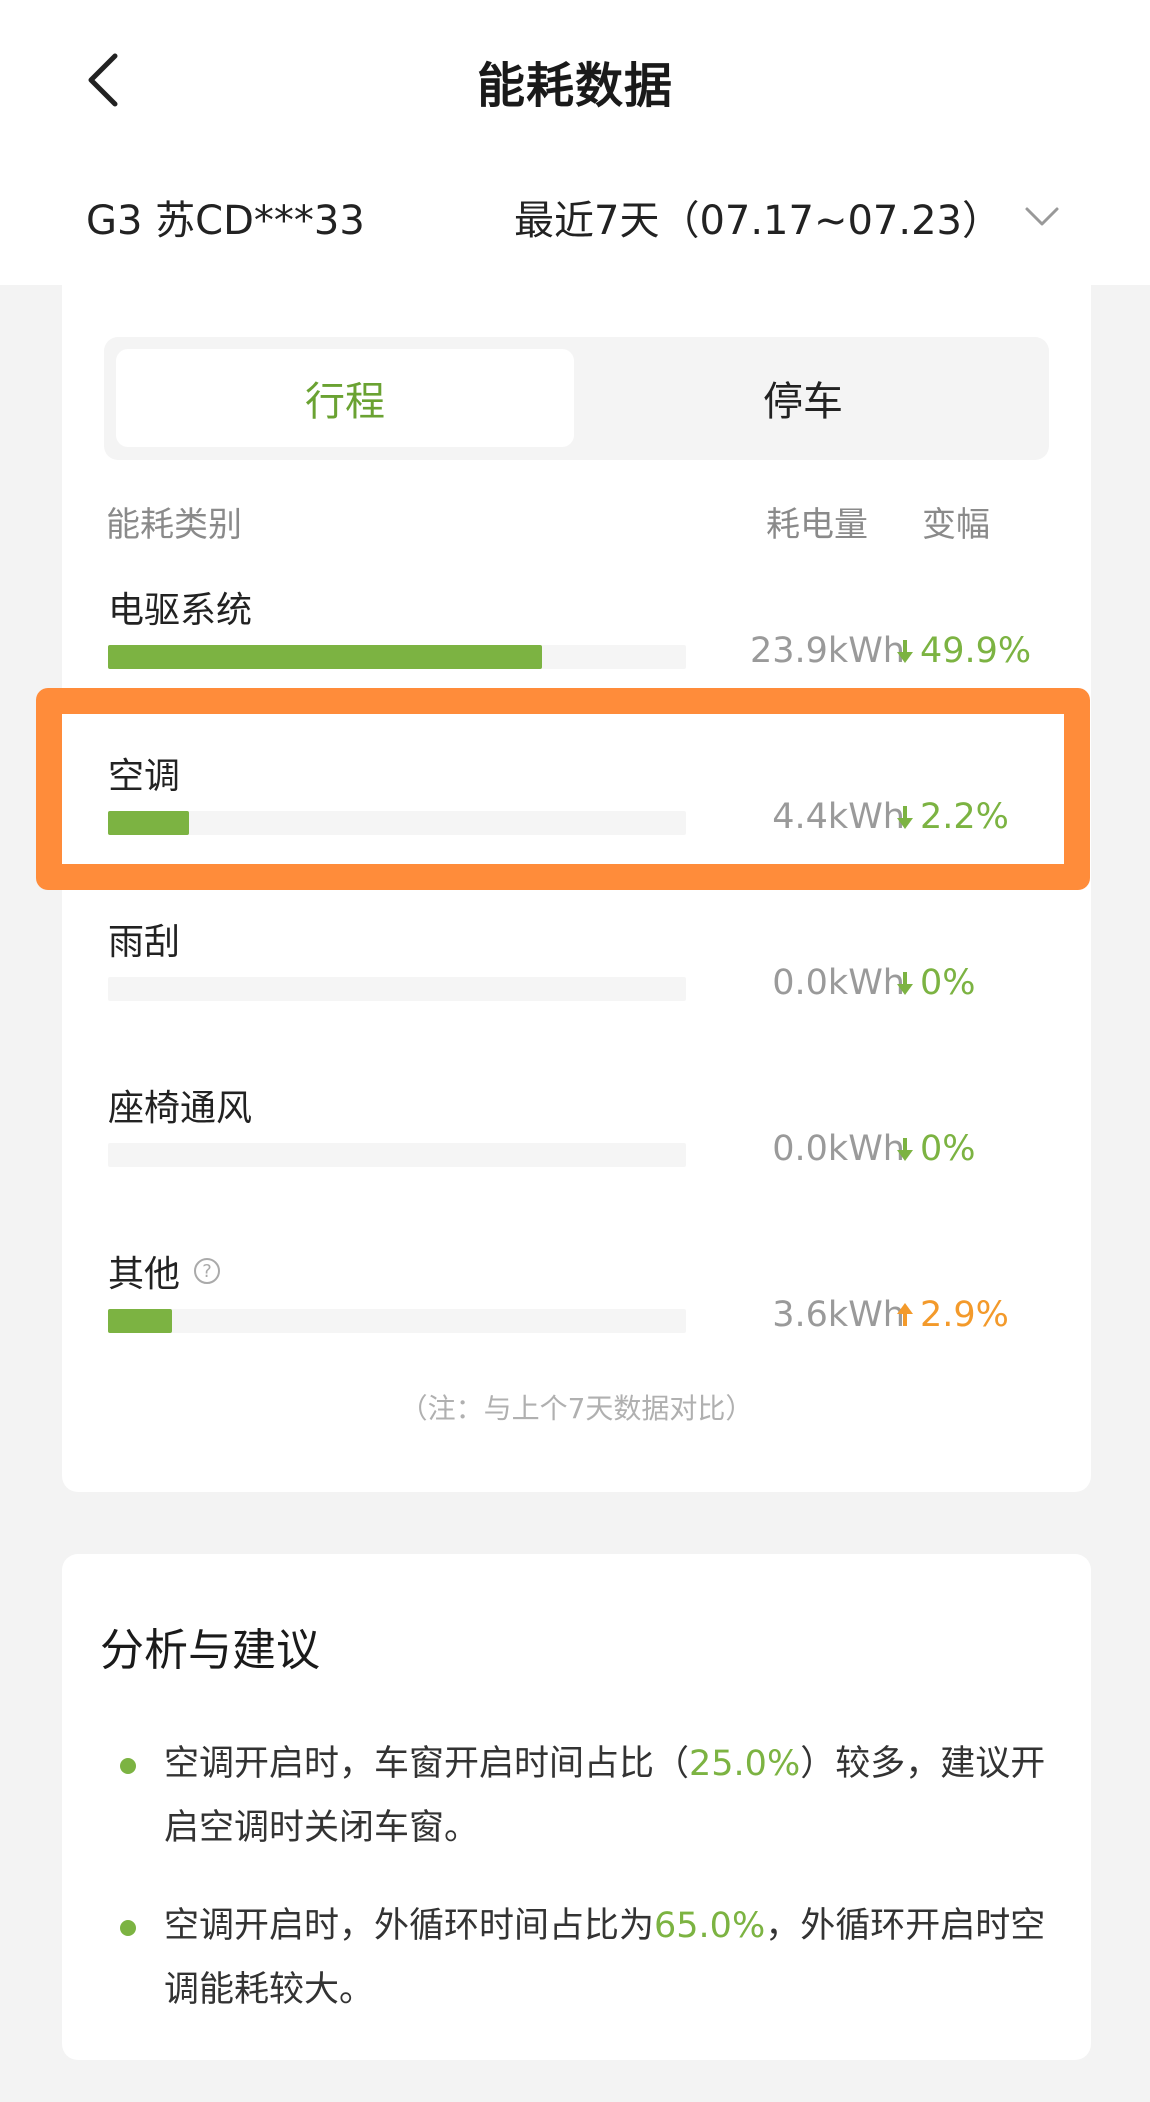  What do you see at coordinates (803, 398) in the screenshot?
I see `tab-parking: 停车` at bounding box center [803, 398].